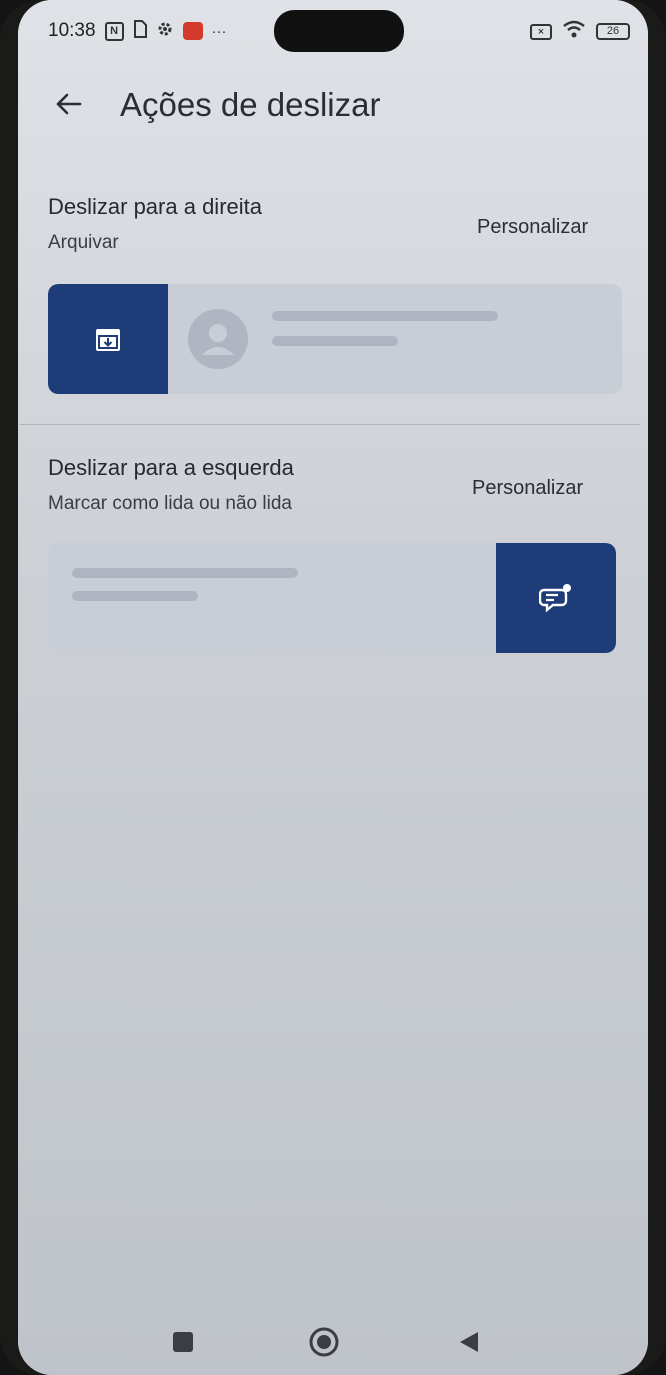  I want to click on wifi-icon, so click(574, 31).